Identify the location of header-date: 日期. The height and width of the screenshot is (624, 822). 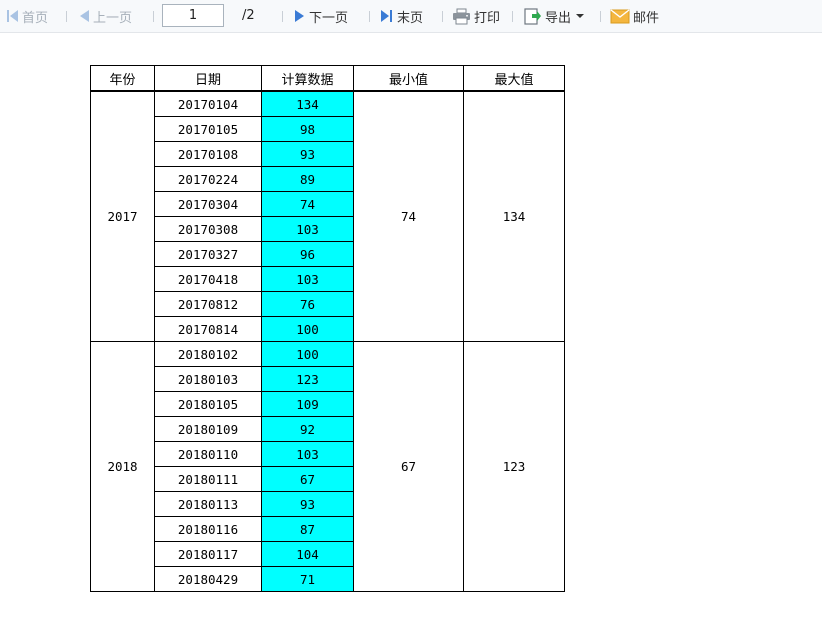
(208, 78).